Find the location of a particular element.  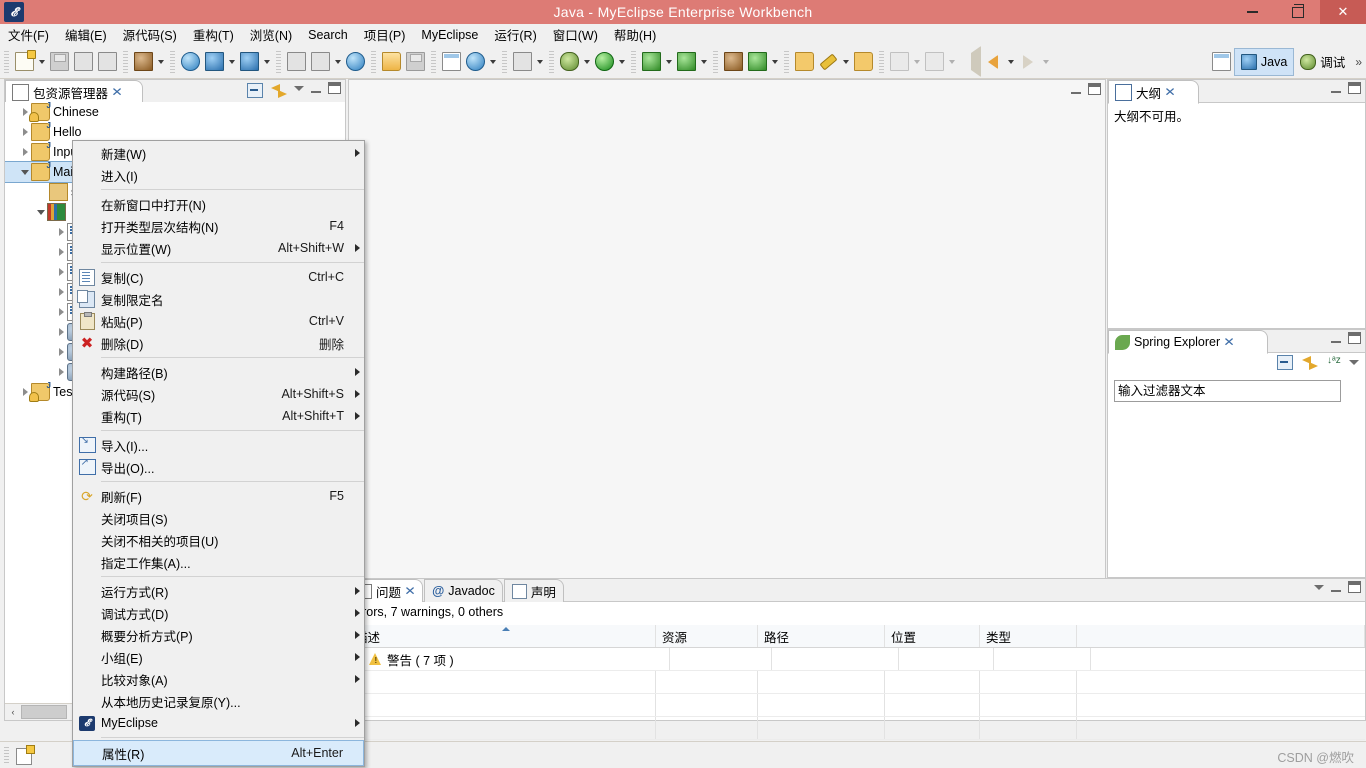

previous-annotation-icon is located at coordinates (934, 62).